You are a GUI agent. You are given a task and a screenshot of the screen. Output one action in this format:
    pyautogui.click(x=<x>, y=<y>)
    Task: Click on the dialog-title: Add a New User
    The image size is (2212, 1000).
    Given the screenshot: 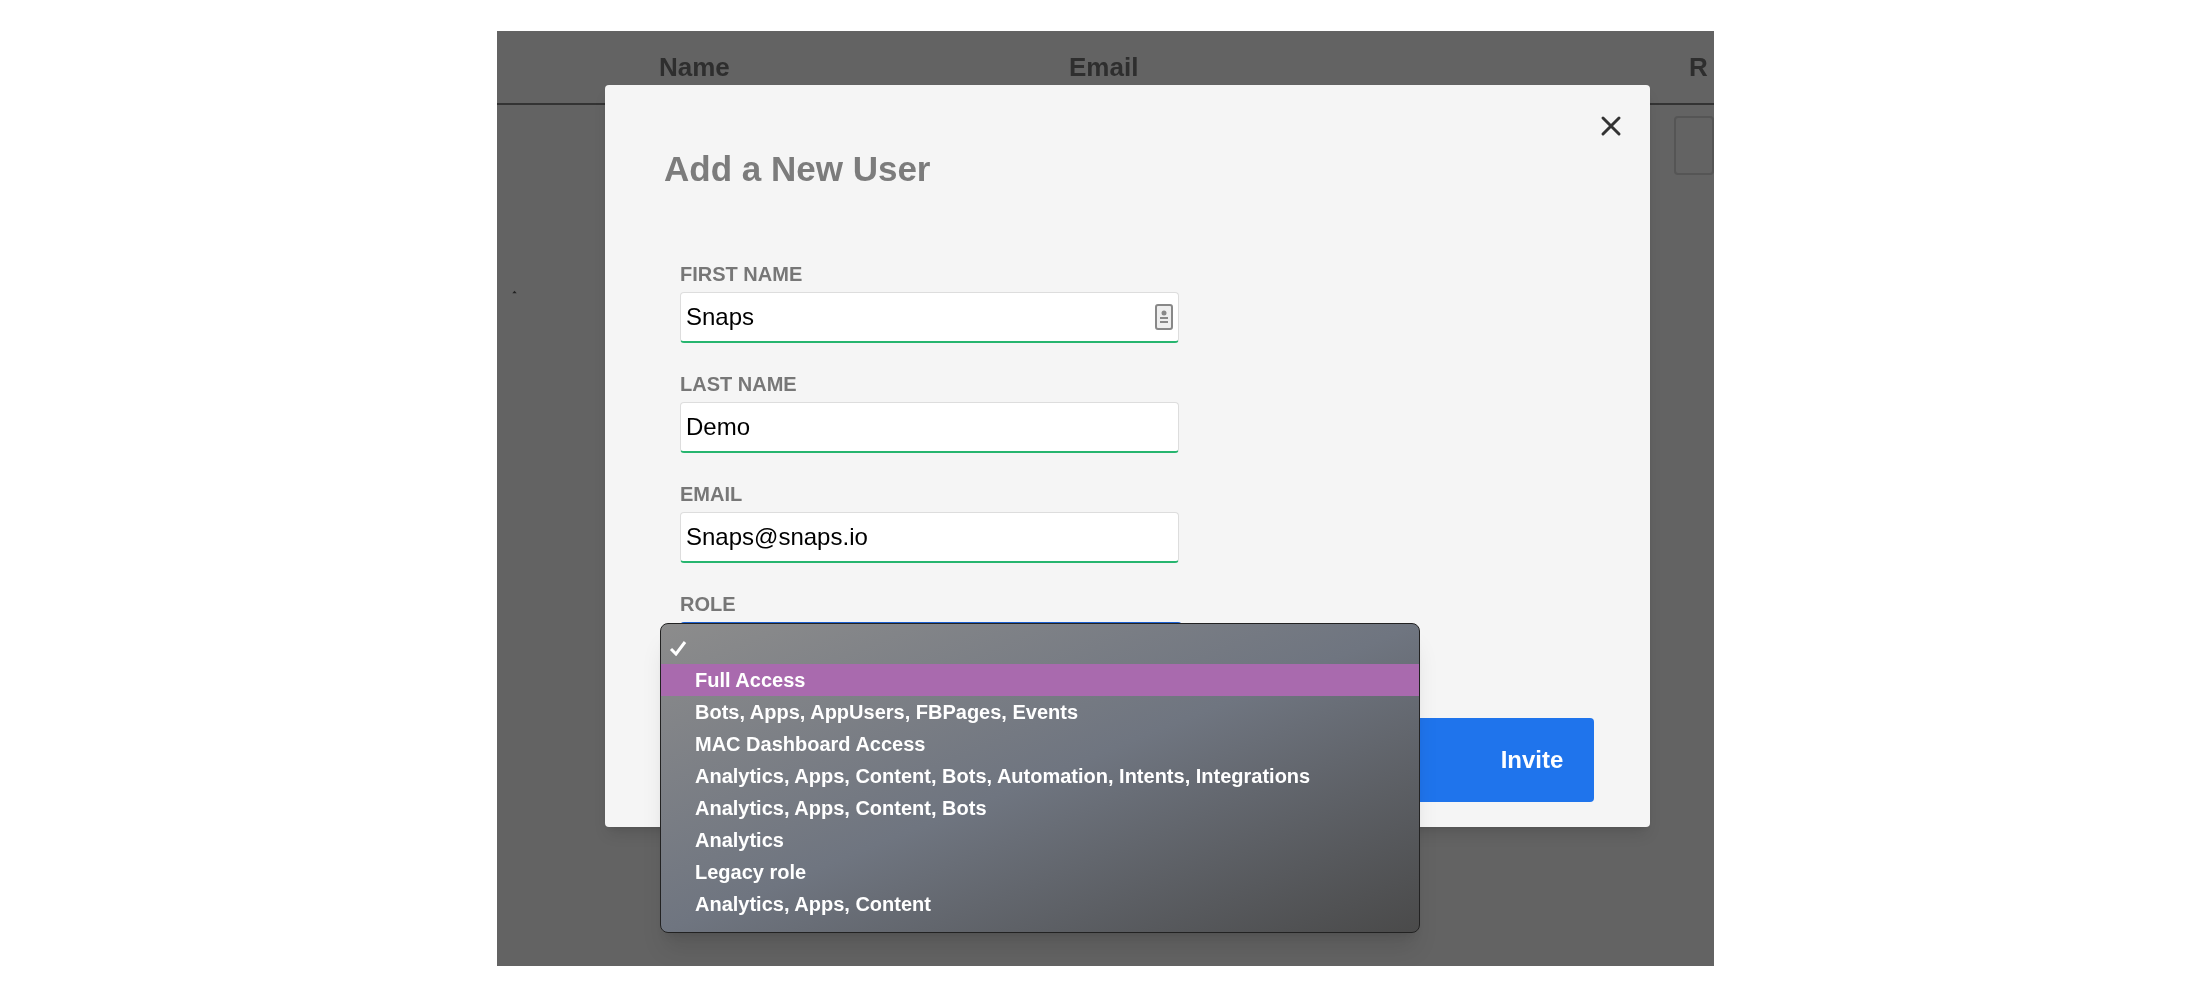 What is the action you would take?
    pyautogui.click(x=798, y=169)
    